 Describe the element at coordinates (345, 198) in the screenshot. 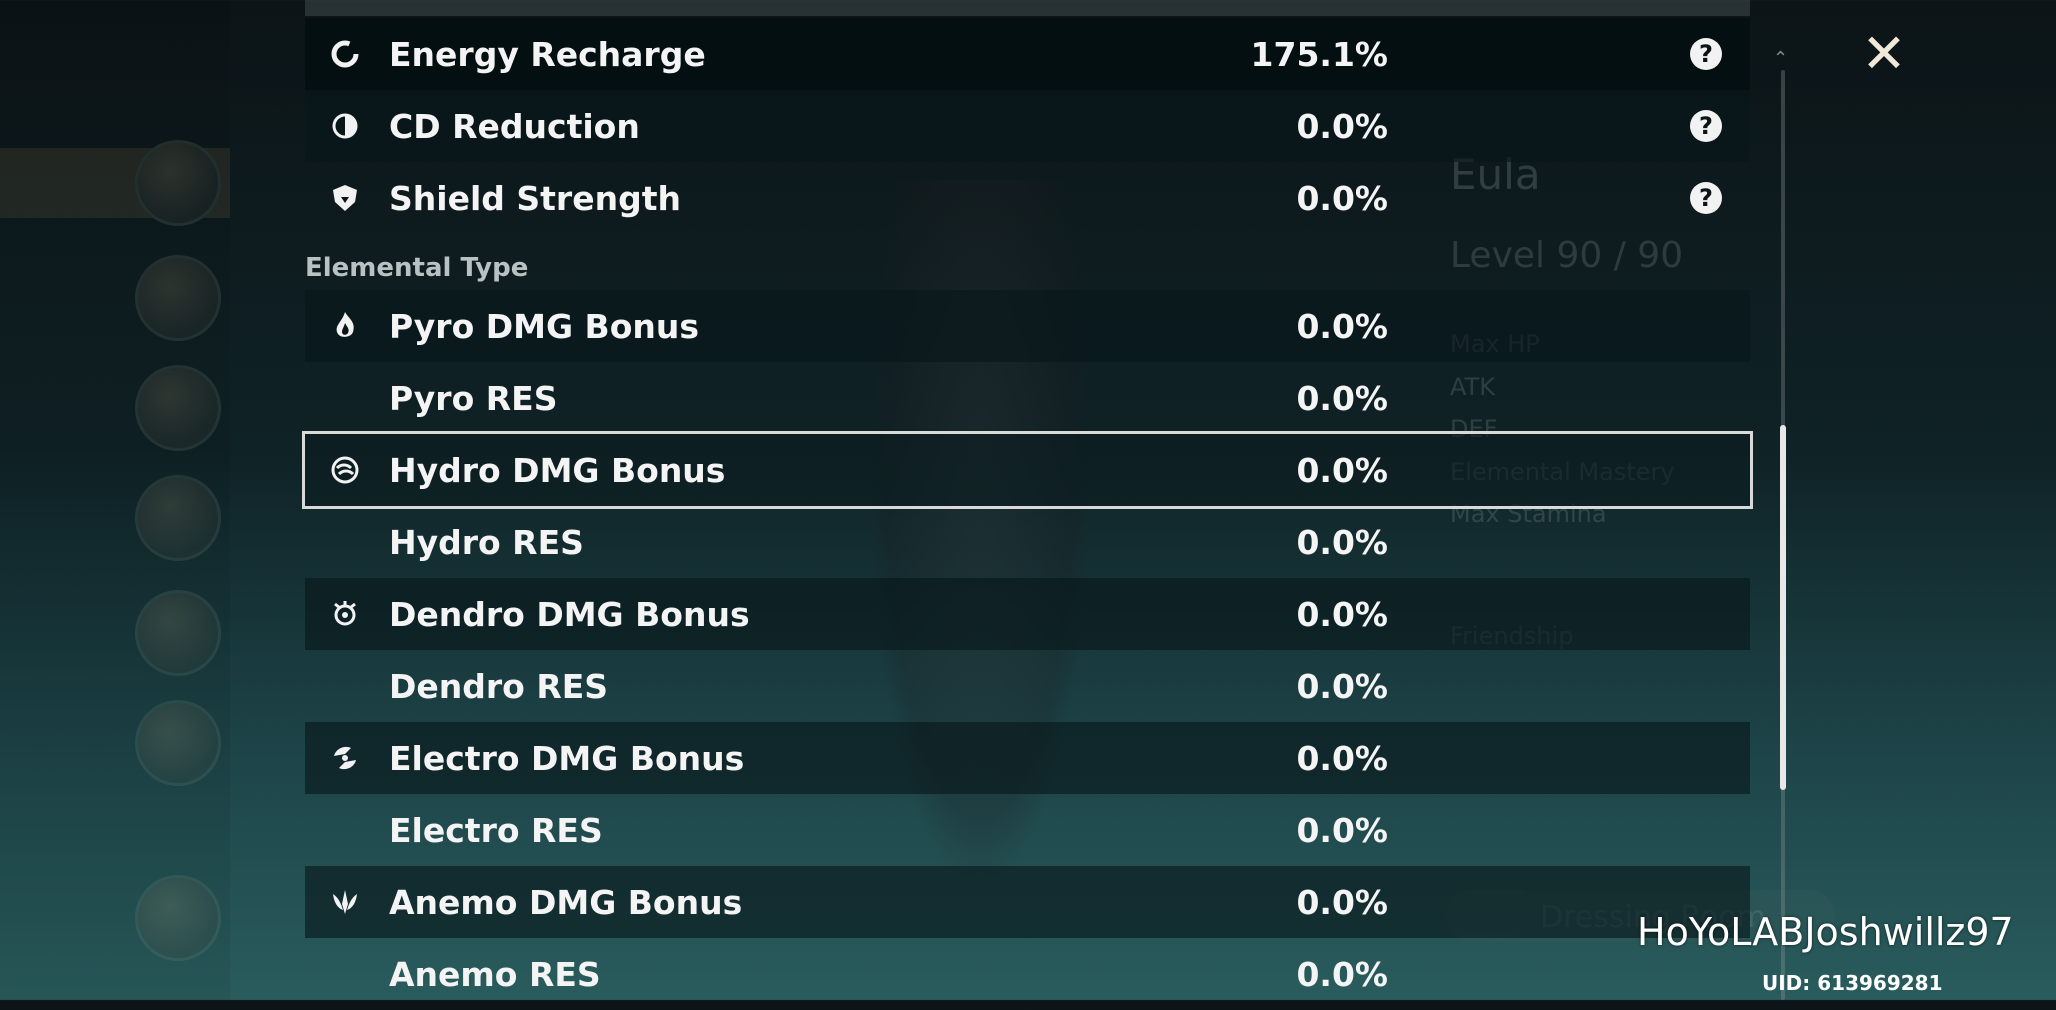

I see `shield-icon` at that location.